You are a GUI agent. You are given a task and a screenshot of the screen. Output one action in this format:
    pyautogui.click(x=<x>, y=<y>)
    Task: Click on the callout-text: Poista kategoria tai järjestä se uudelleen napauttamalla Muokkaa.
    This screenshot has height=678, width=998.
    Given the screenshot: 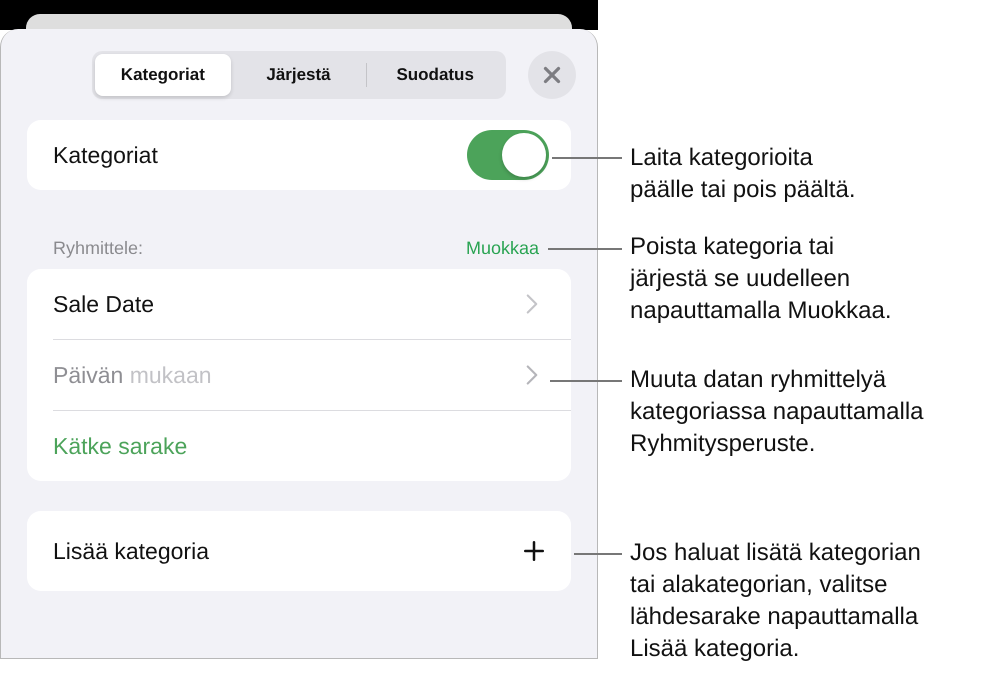 What is the action you would take?
    pyautogui.click(x=761, y=279)
    